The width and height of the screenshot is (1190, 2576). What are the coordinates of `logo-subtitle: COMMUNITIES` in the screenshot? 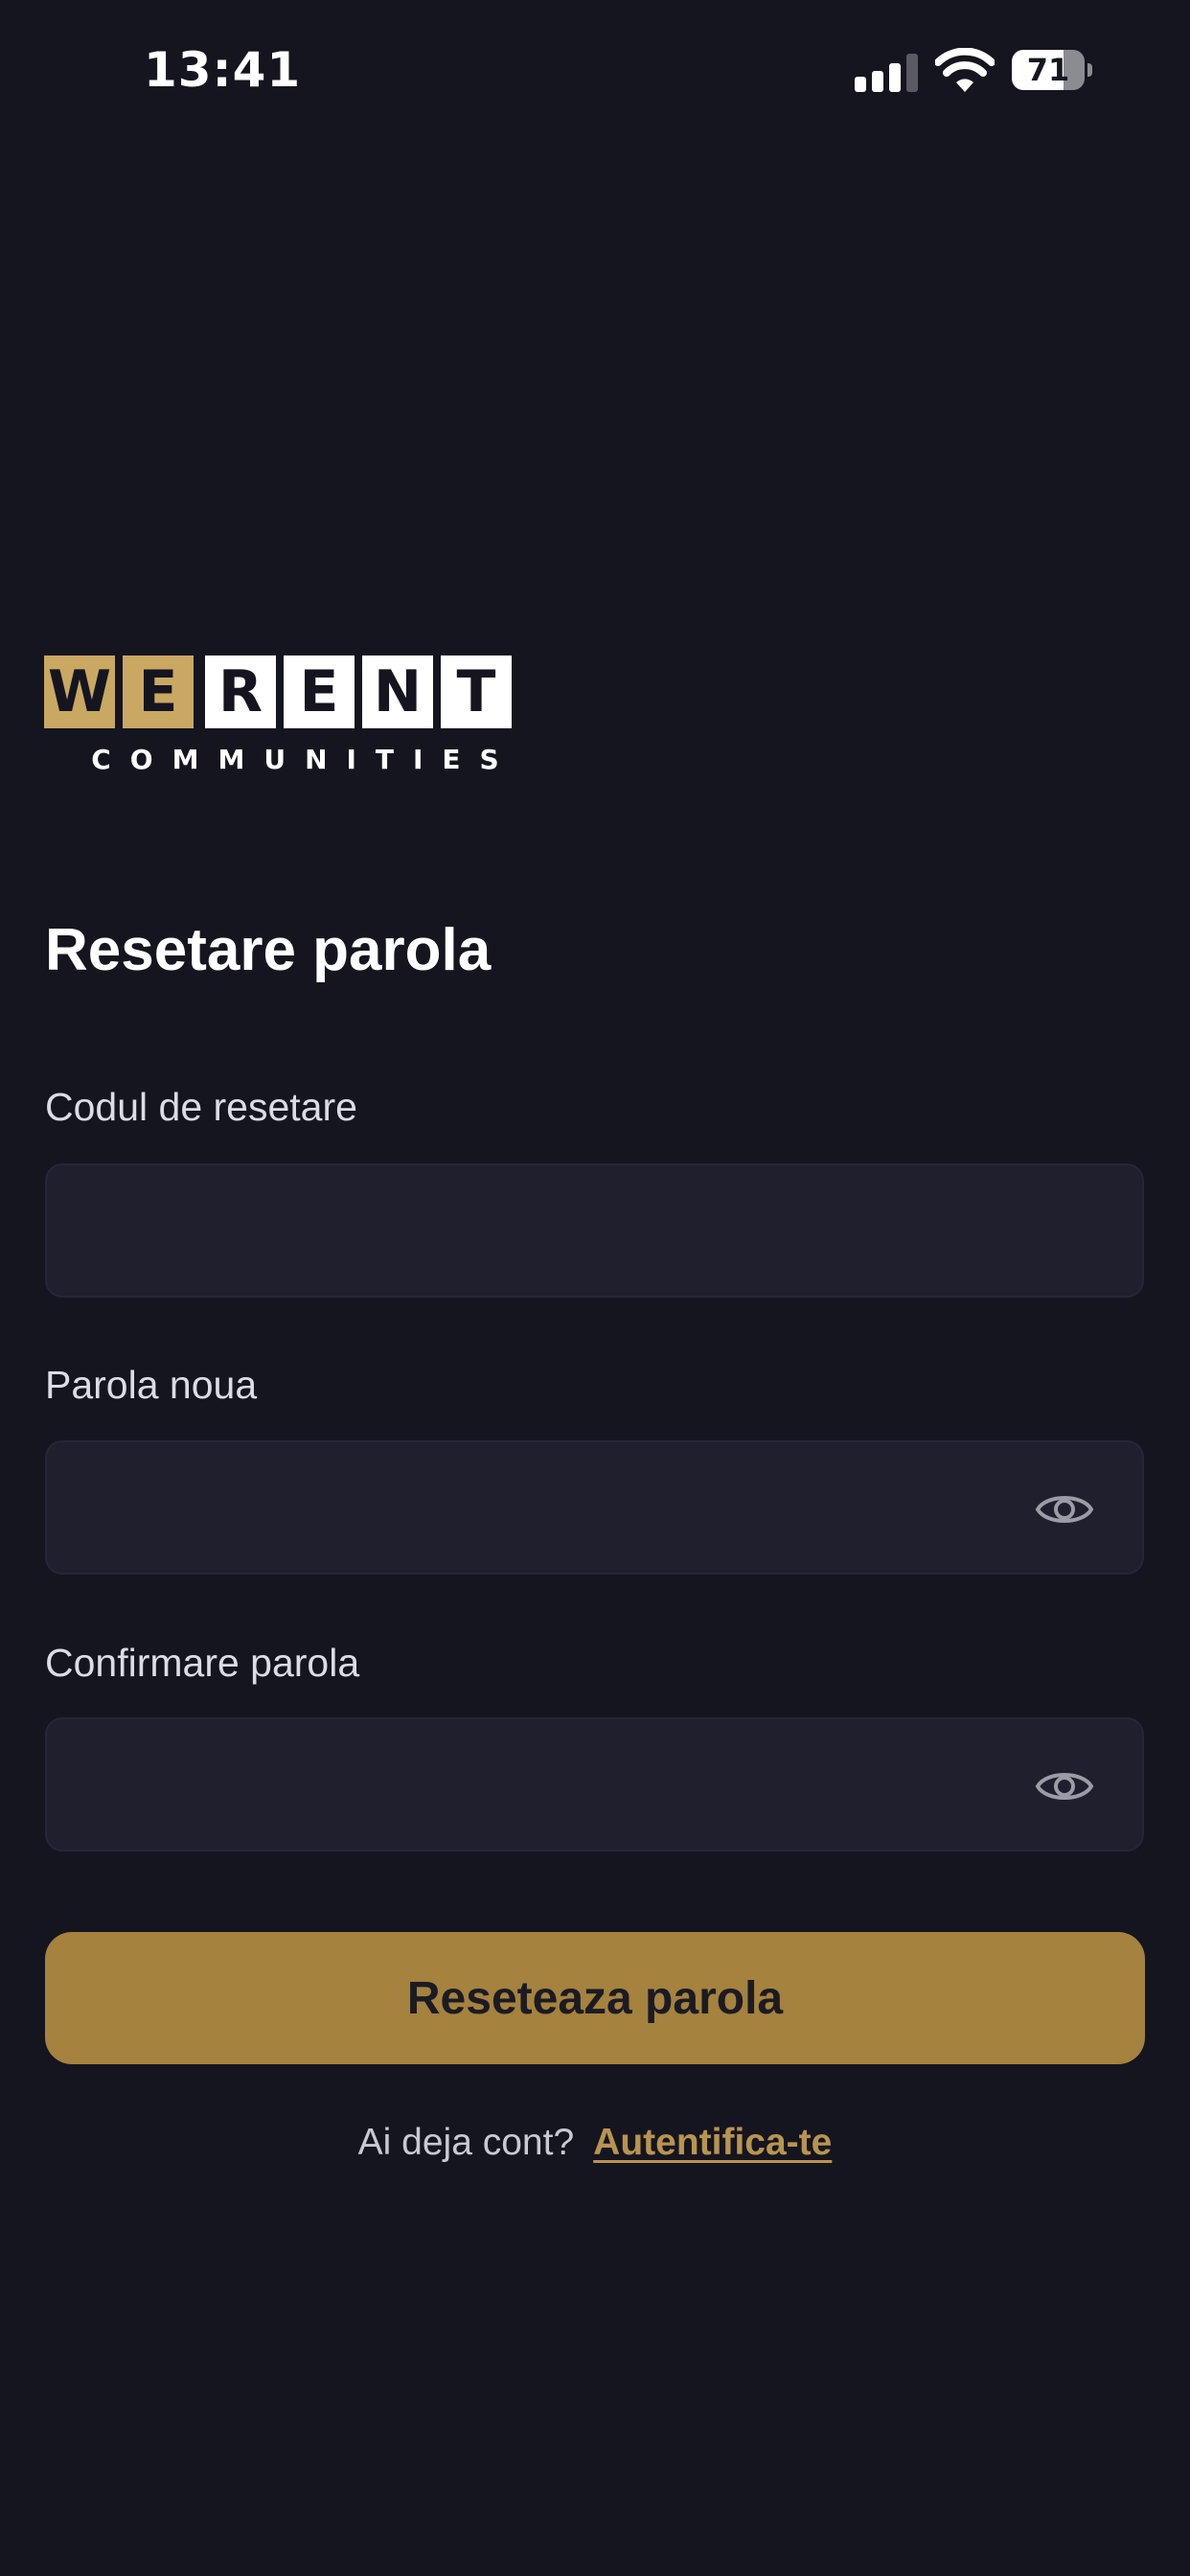 It's located at (304, 759).